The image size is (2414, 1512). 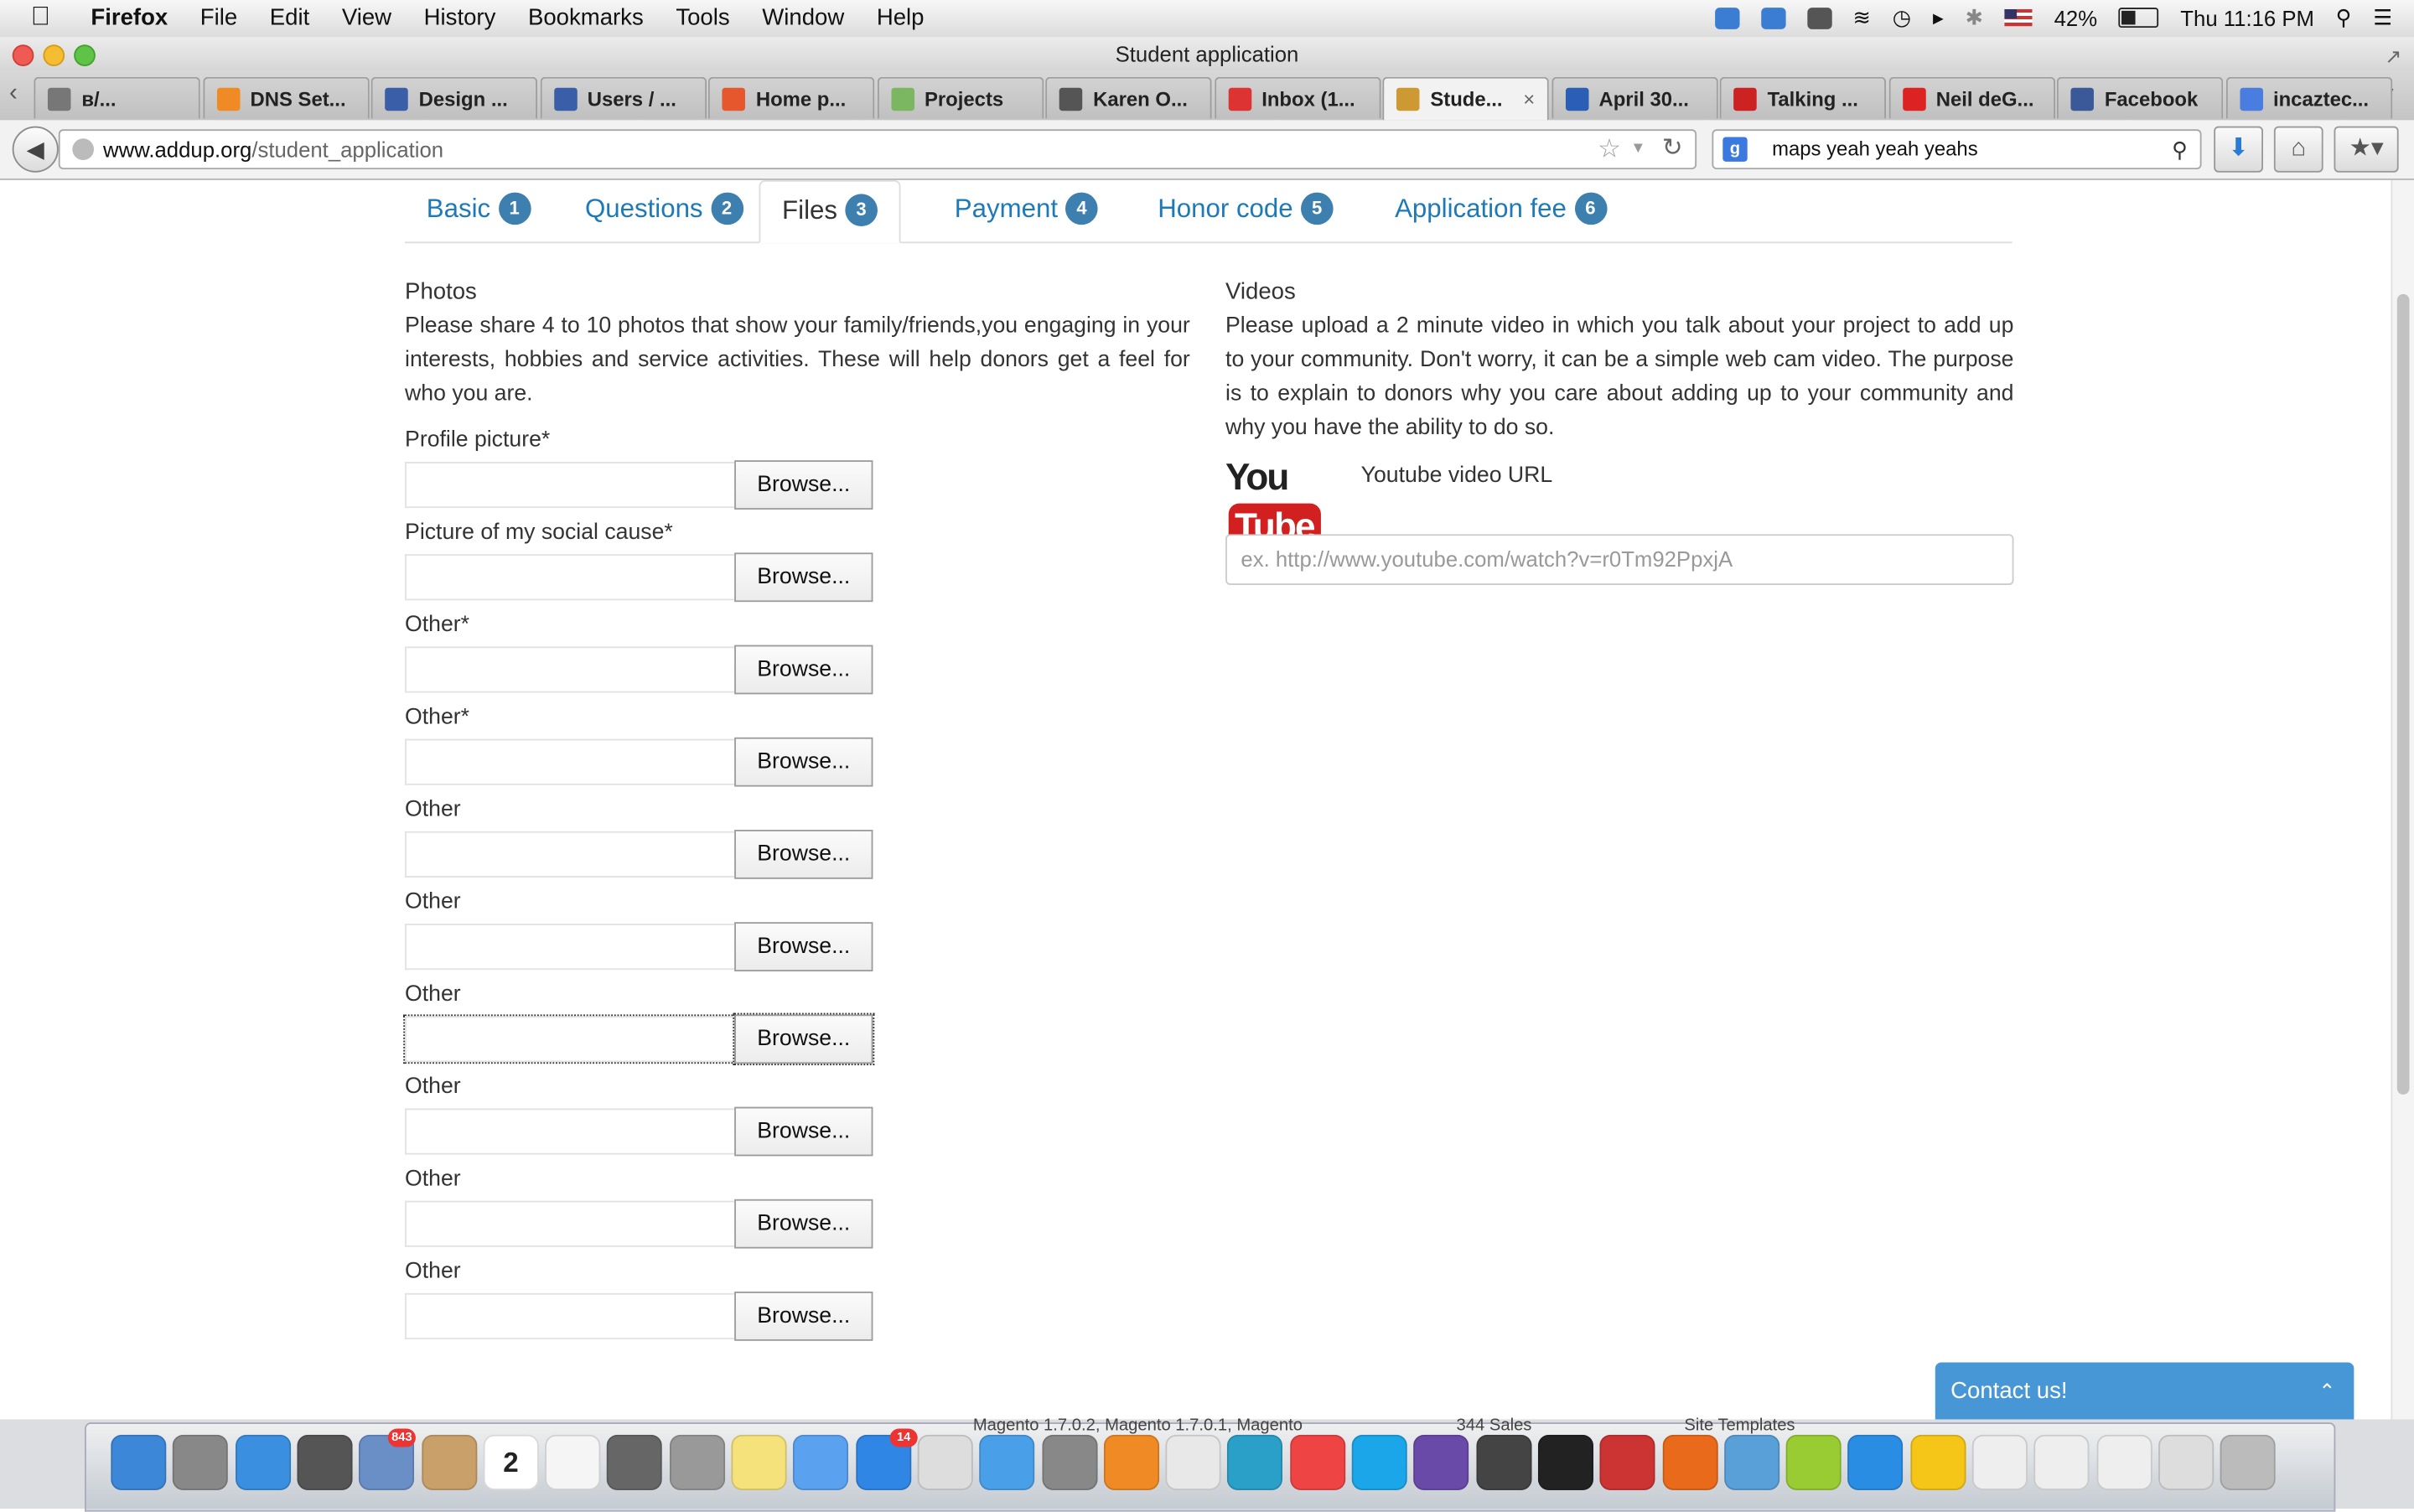 I want to click on facetime-icon, so click(x=635, y=1462).